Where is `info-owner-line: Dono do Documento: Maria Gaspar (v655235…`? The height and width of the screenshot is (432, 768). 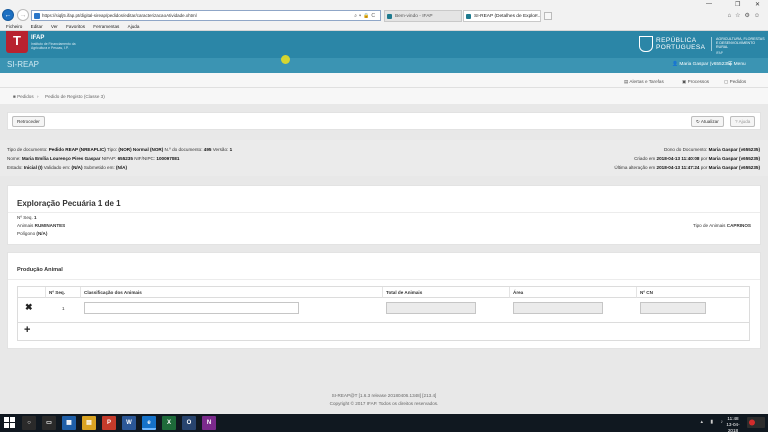
info-owner-line: Dono do Documento: Maria Gaspar (v655235… is located at coordinates (711, 149).